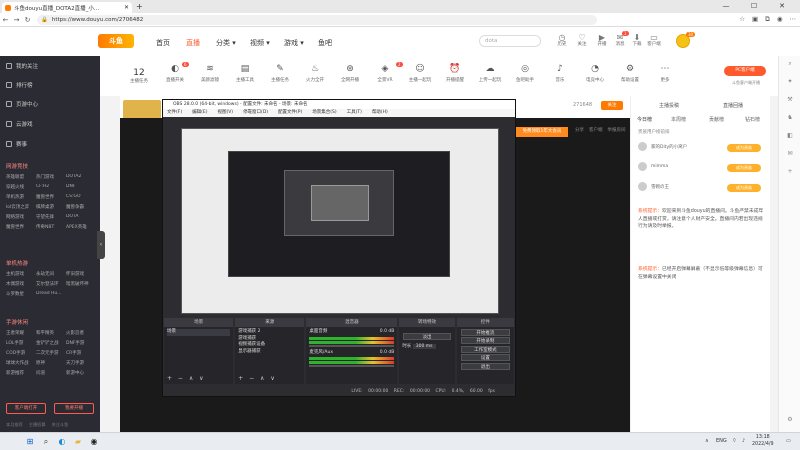  Describe the element at coordinates (21, 227) in the screenshot. I see `sidebar-game: 魔兽世界` at that location.